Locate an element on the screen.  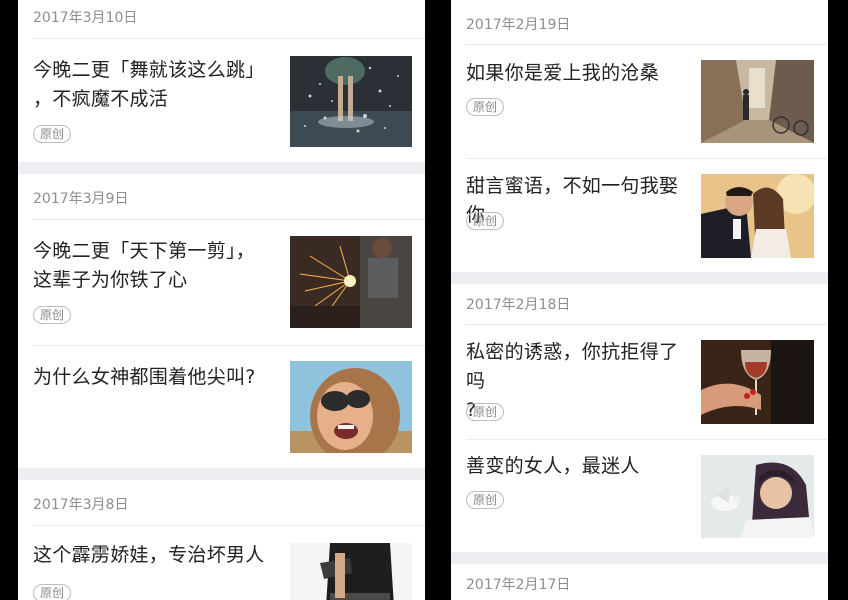
date-label: 2017年3月9日 is located at coordinates (81, 199).